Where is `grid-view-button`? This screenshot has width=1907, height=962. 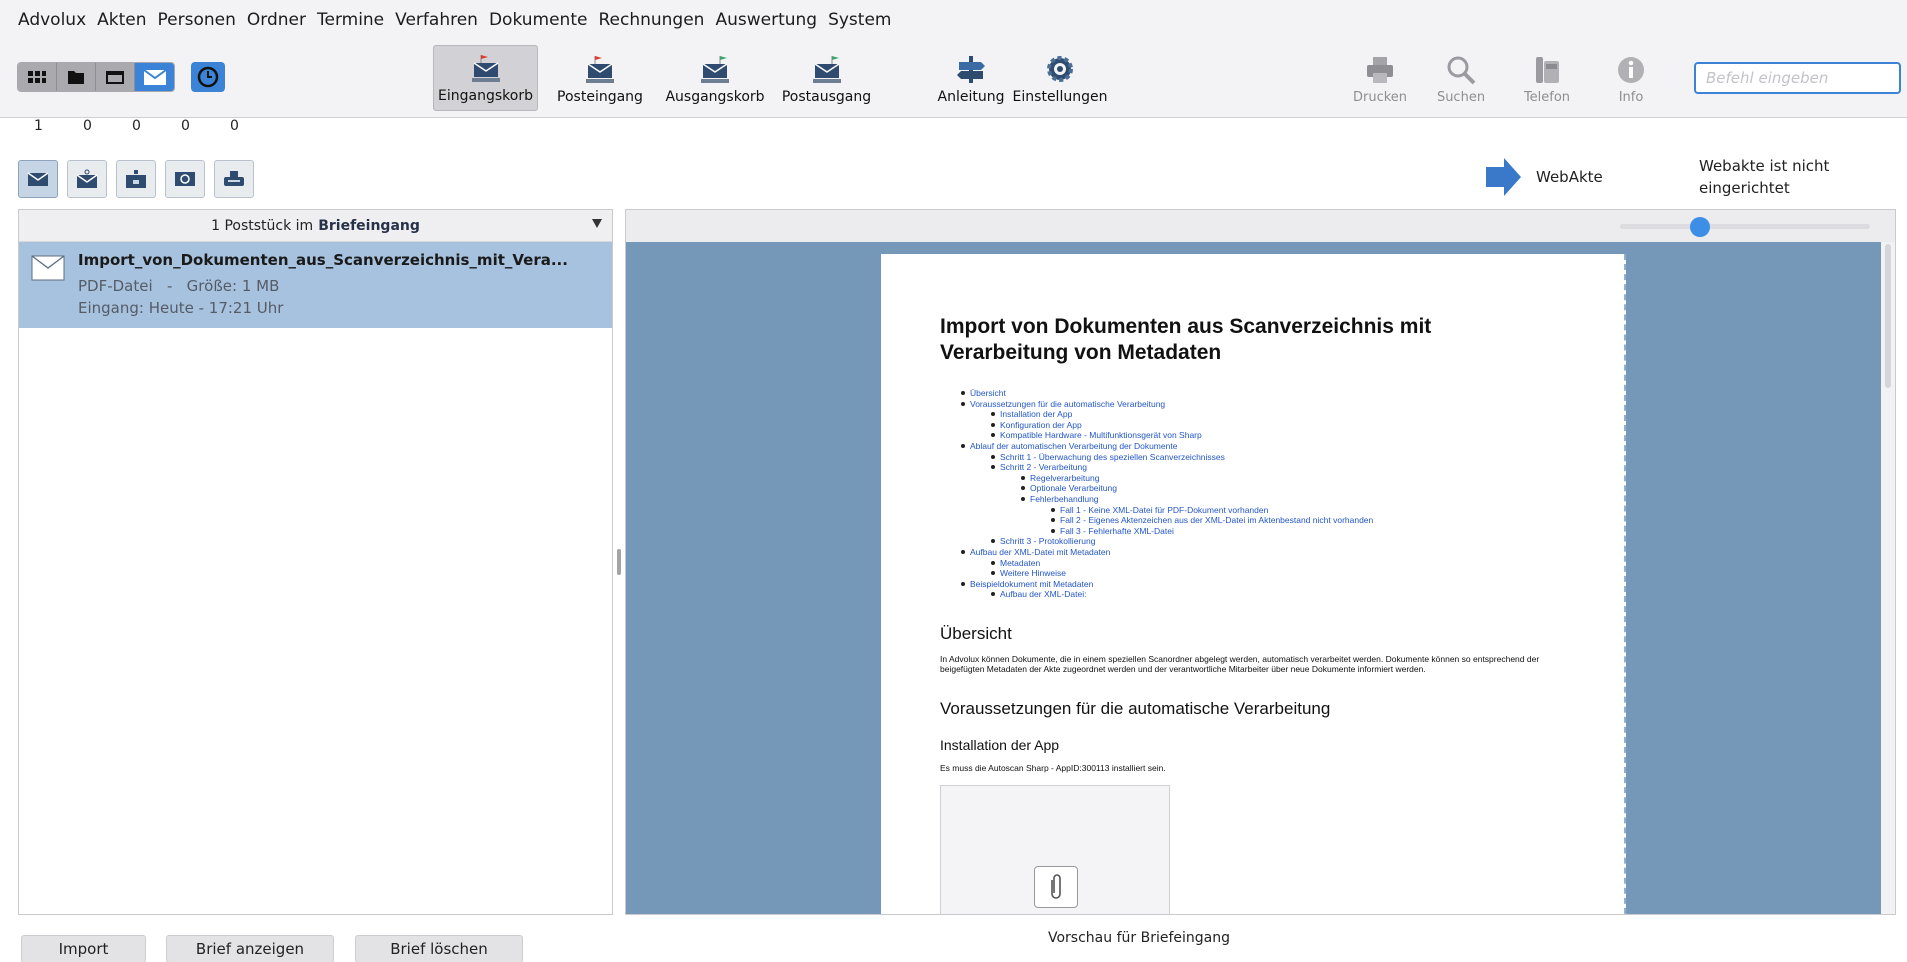 grid-view-button is located at coordinates (37, 77).